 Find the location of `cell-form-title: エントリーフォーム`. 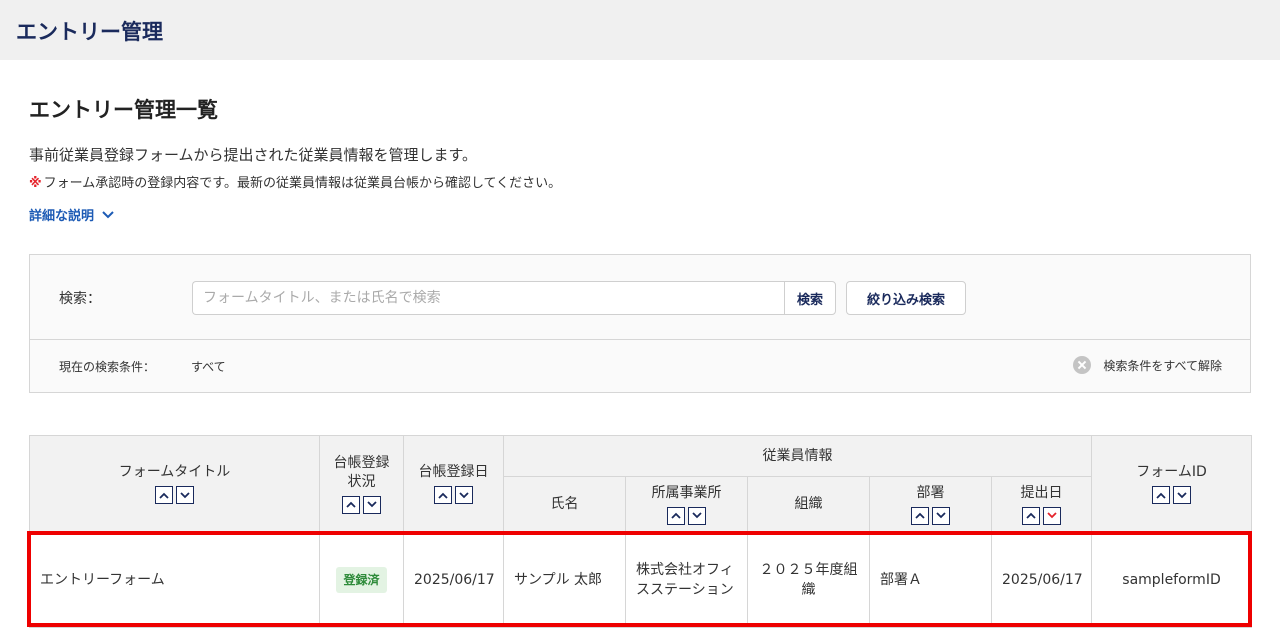

cell-form-title: エントリーフォーム is located at coordinates (174, 579).